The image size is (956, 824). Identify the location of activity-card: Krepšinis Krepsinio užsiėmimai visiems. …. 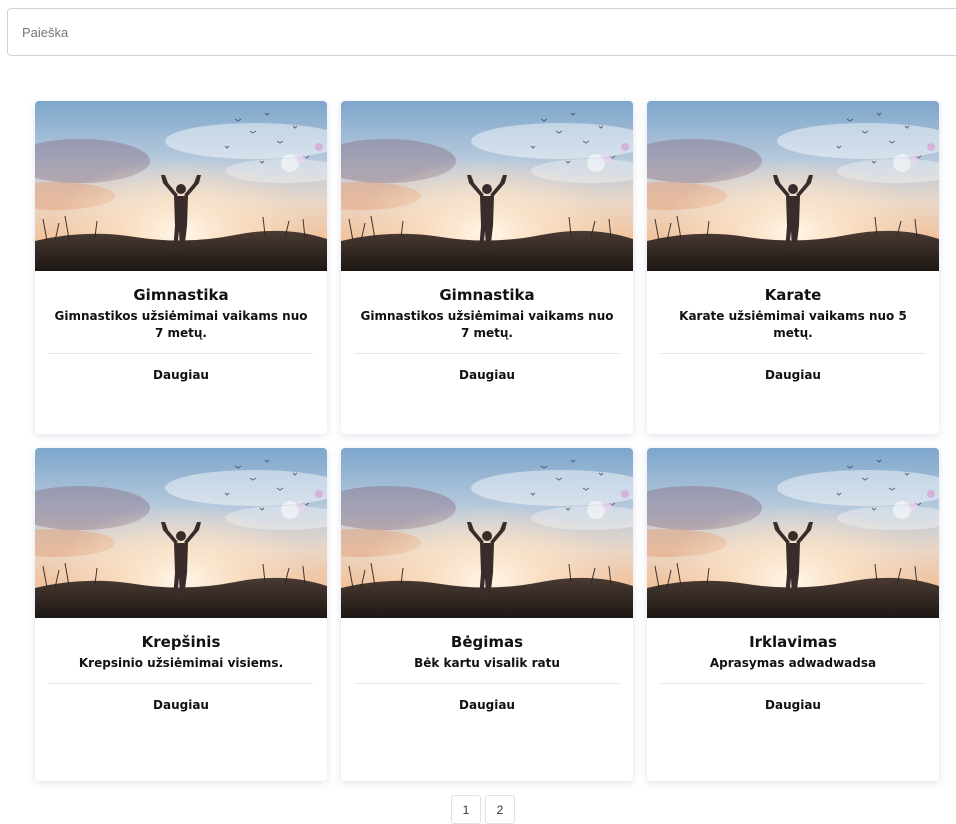
(181, 614).